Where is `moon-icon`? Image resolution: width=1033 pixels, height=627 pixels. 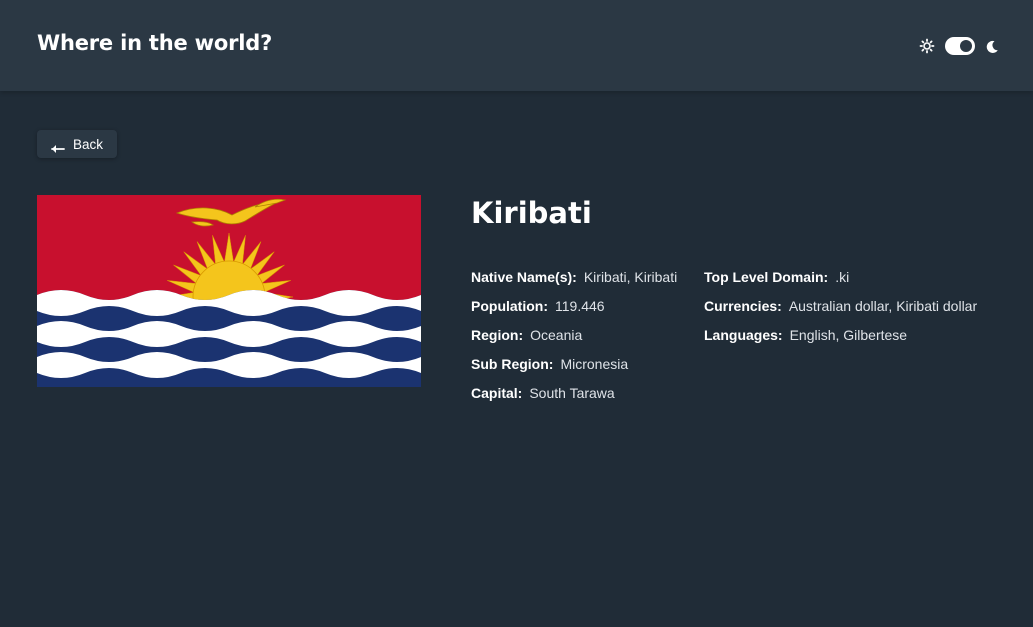 moon-icon is located at coordinates (992, 46).